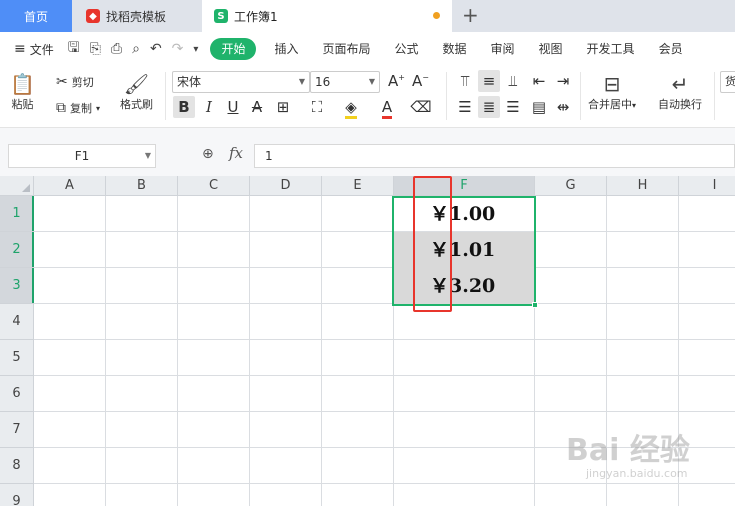 The width and height of the screenshot is (735, 506). I want to click on row-header-2: 2, so click(17, 250).